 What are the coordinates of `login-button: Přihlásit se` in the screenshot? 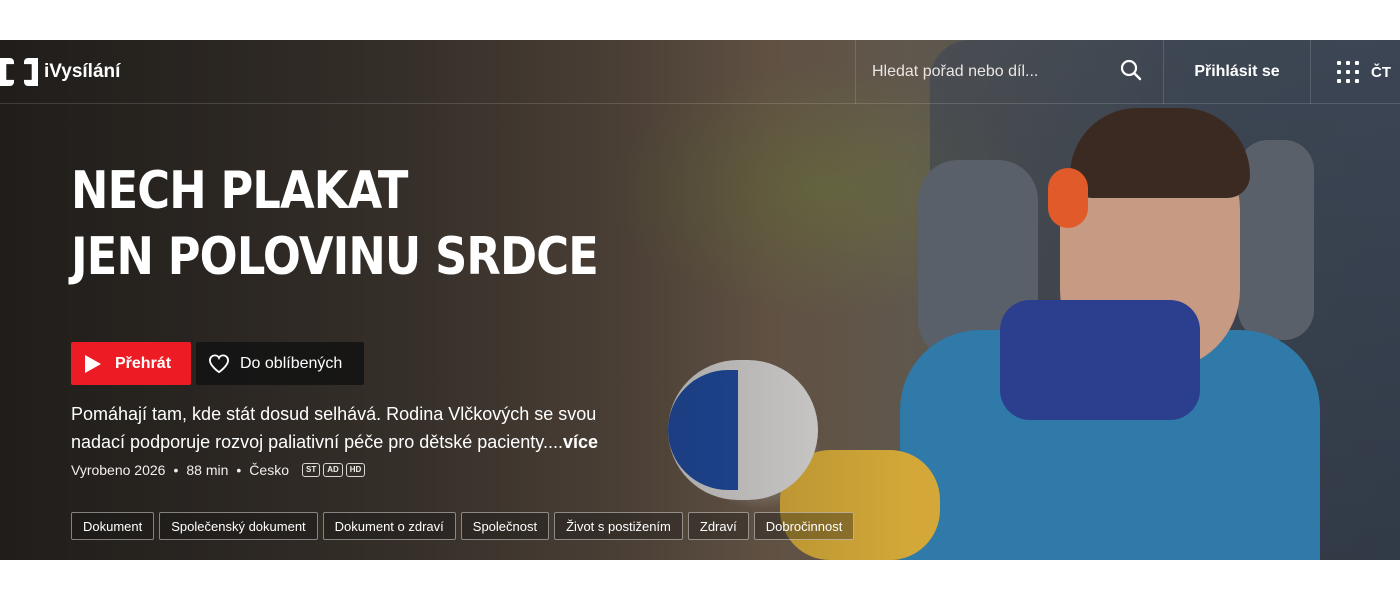 It's located at (1236, 72).